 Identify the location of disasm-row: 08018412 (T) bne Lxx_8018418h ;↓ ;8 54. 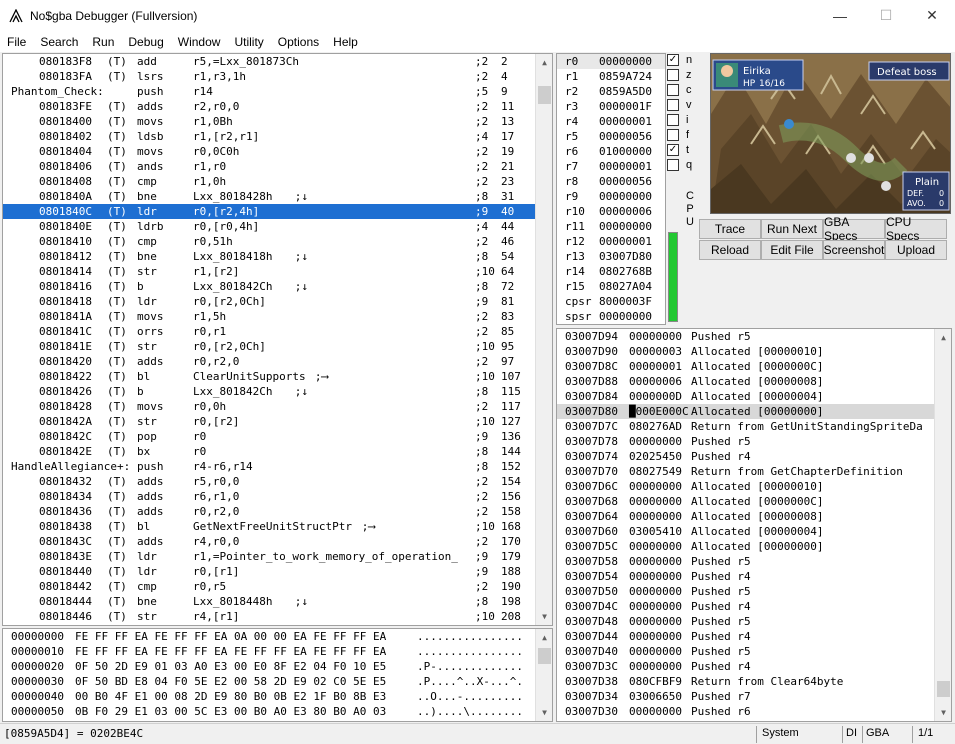
(277, 256).